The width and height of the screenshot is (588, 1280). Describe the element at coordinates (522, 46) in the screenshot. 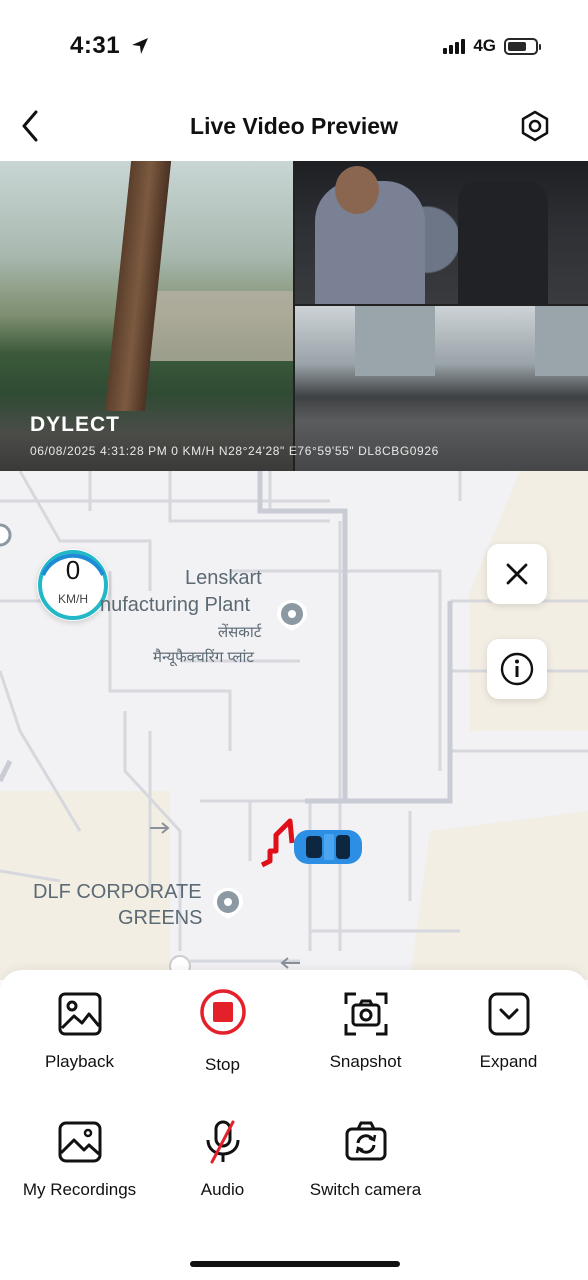

I see `battery-icon` at that location.